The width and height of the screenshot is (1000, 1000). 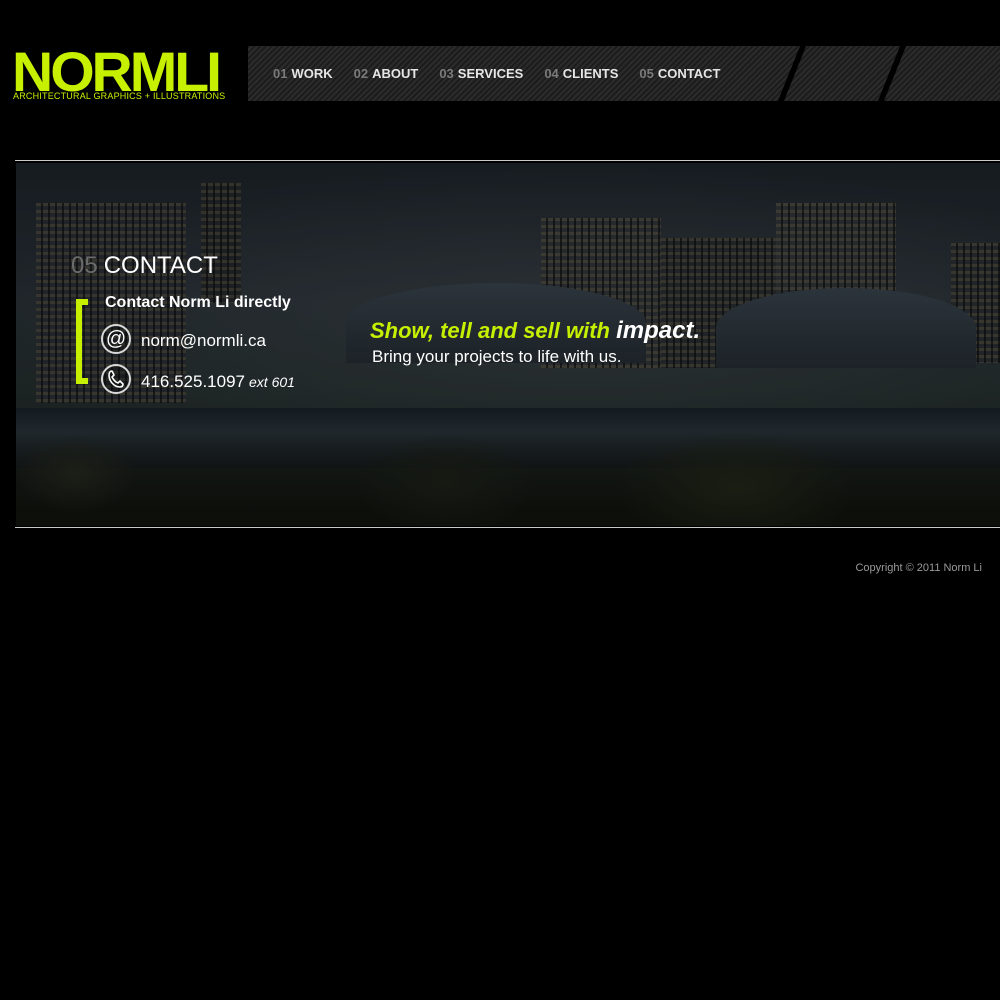 I want to click on nav-item-label: CONTACT, so click(x=689, y=73).